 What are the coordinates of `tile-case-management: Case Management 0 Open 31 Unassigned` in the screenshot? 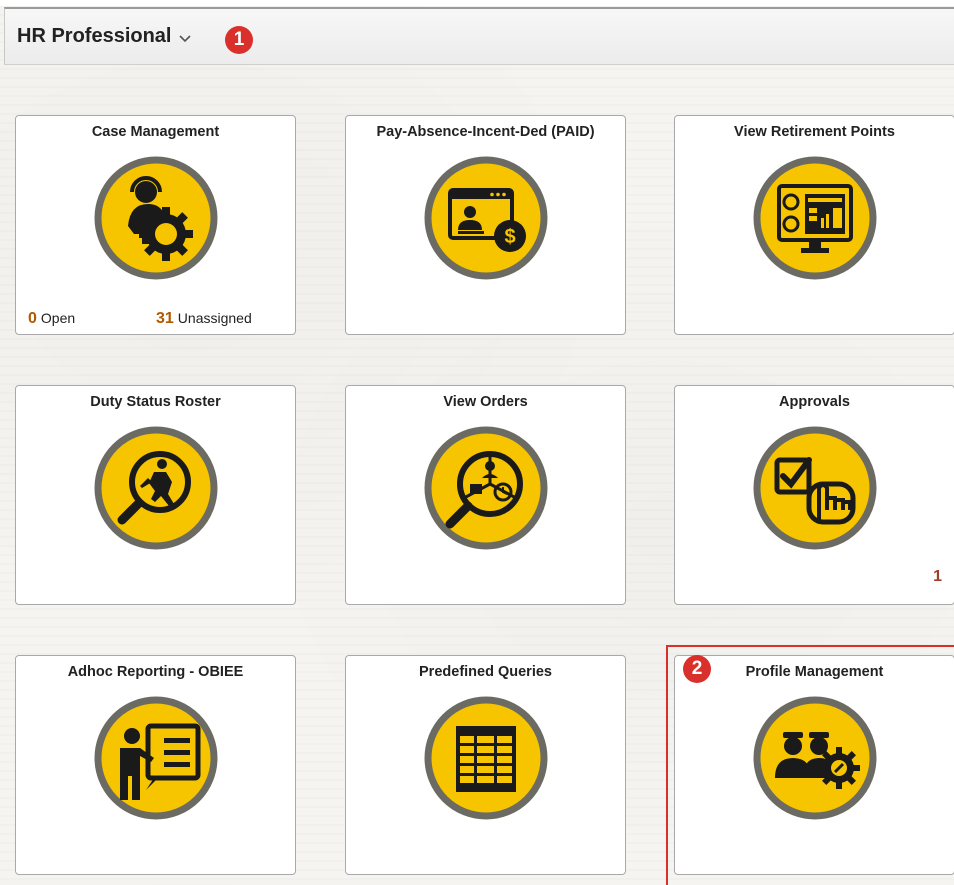 It's located at (155, 225).